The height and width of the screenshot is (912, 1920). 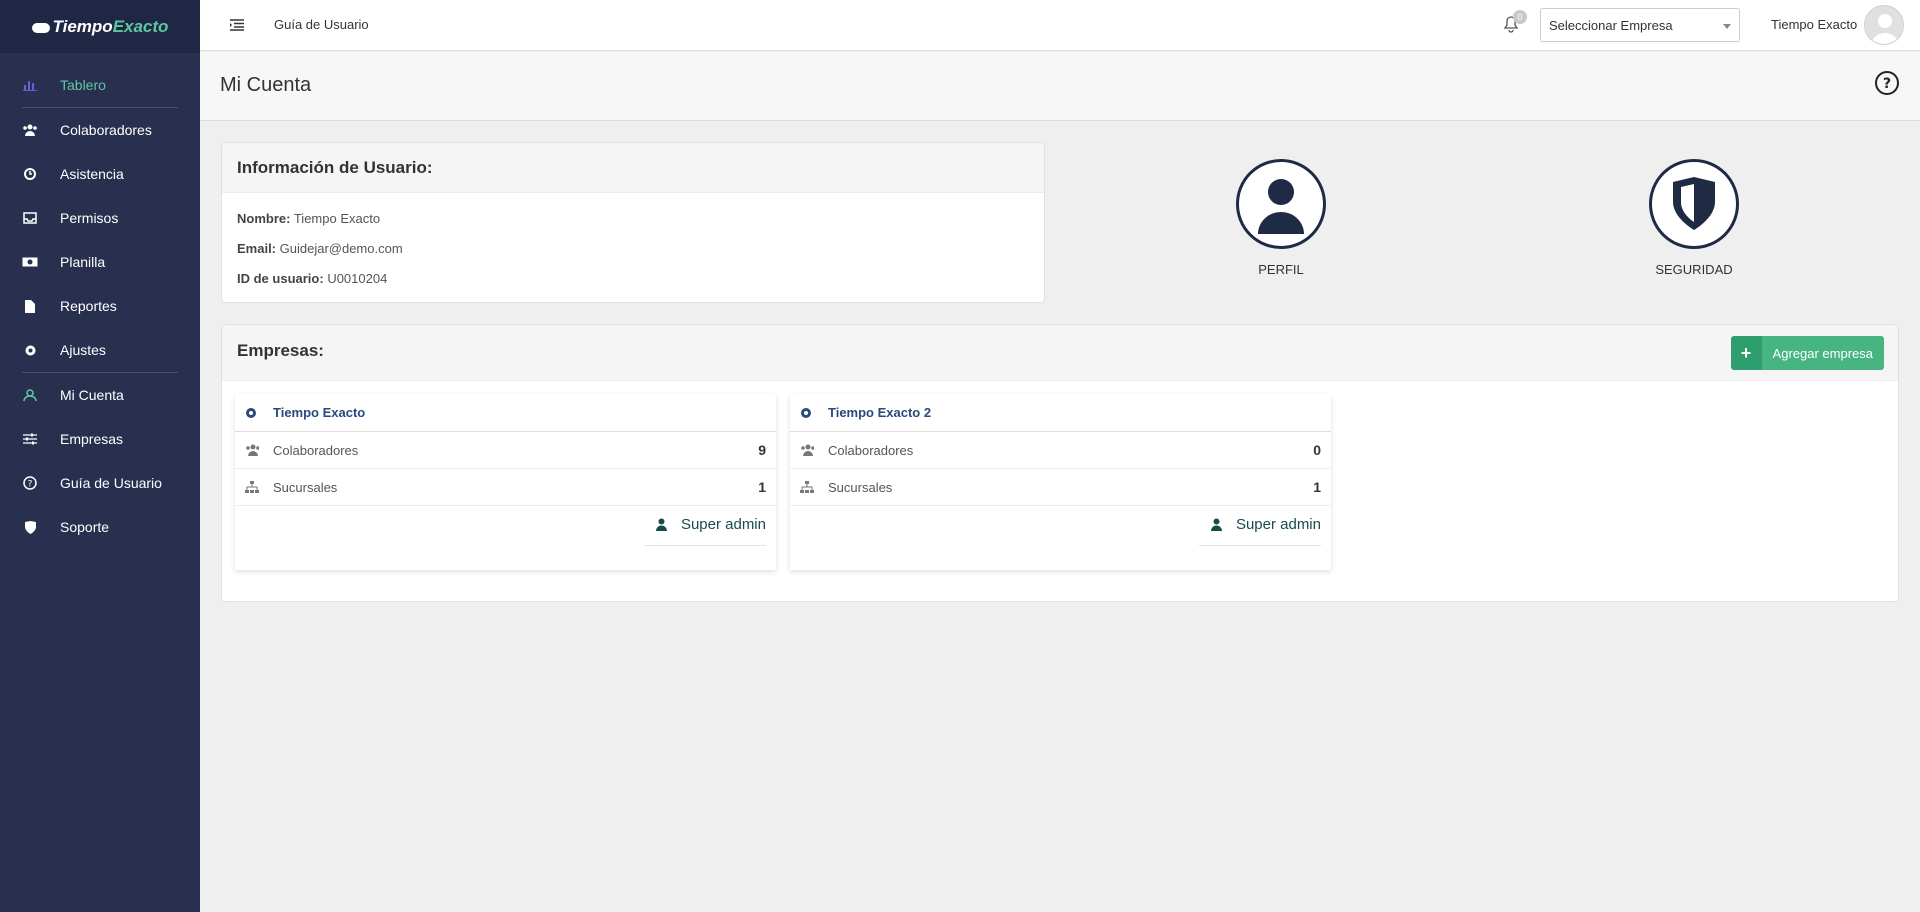 I want to click on brand-logo: Tiempo Exacto, so click(x=100, y=26).